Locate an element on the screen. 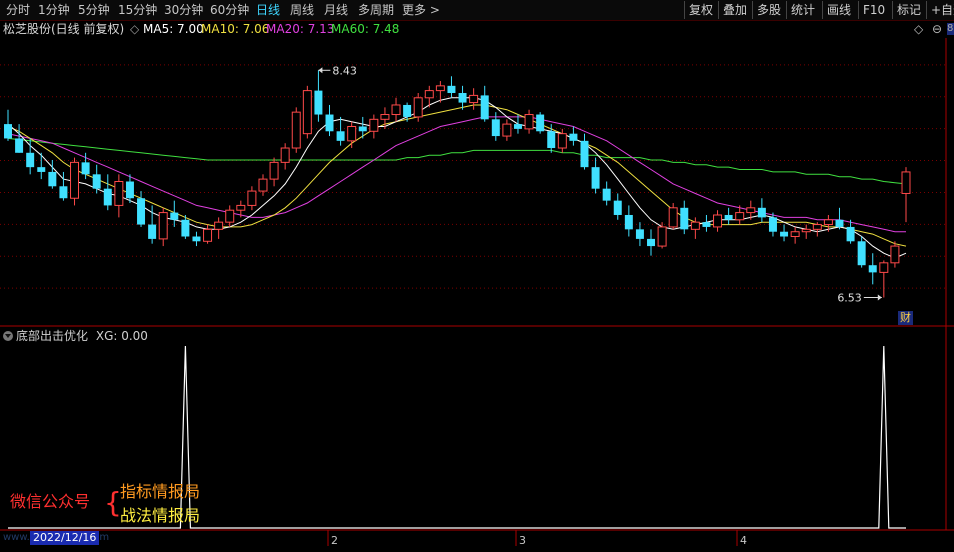  indicator-header: 底部出击优化 XG: 0.00 is located at coordinates (75, 336).